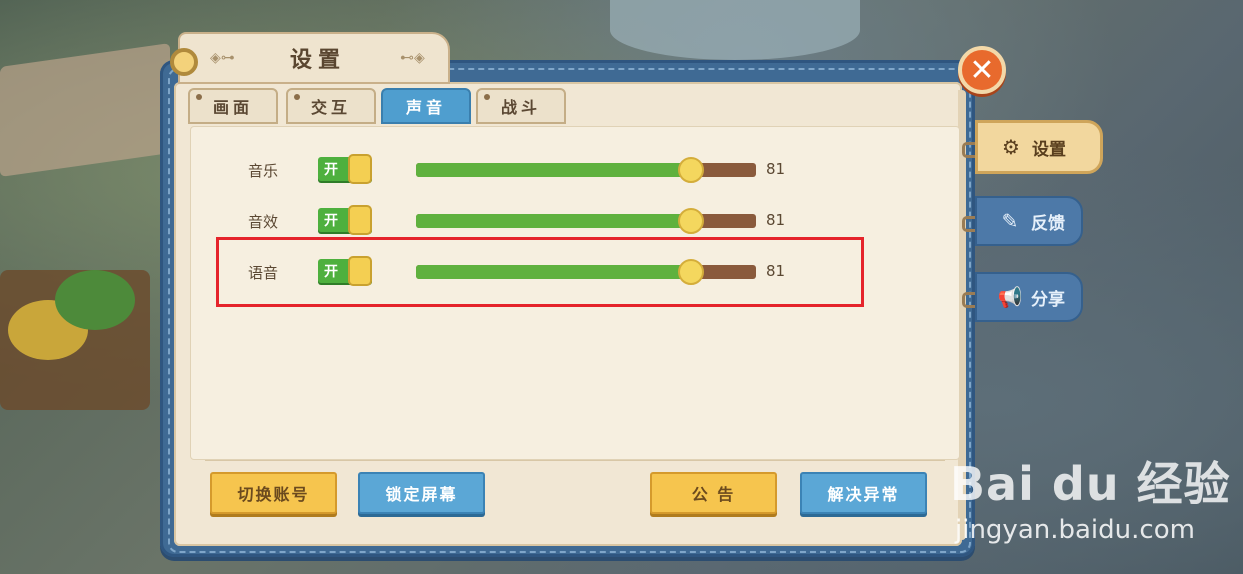  What do you see at coordinates (863, 493) in the screenshot?
I see `fix-issues-button: 解决异常` at bounding box center [863, 493].